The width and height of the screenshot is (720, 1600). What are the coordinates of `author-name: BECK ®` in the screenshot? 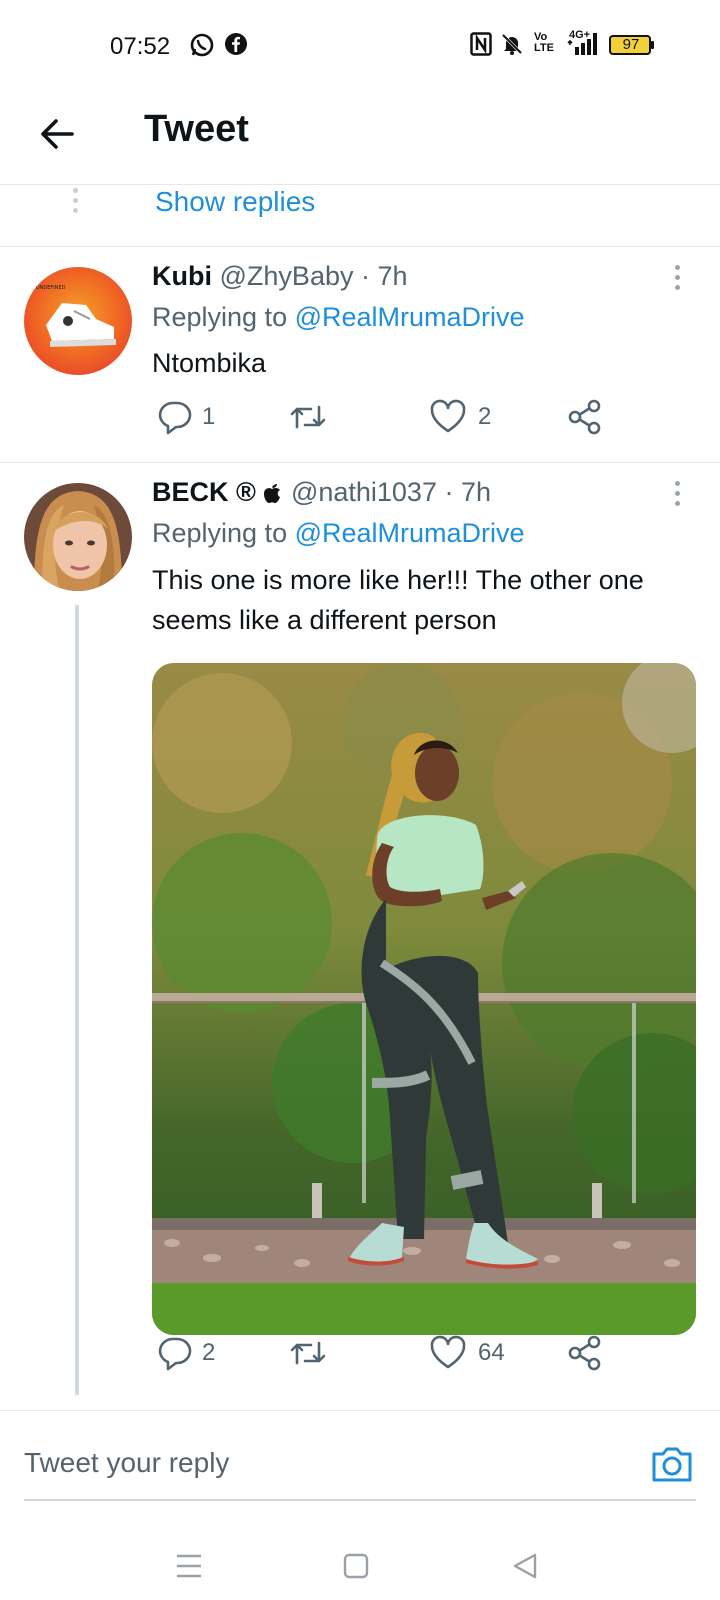 It's located at (204, 492).